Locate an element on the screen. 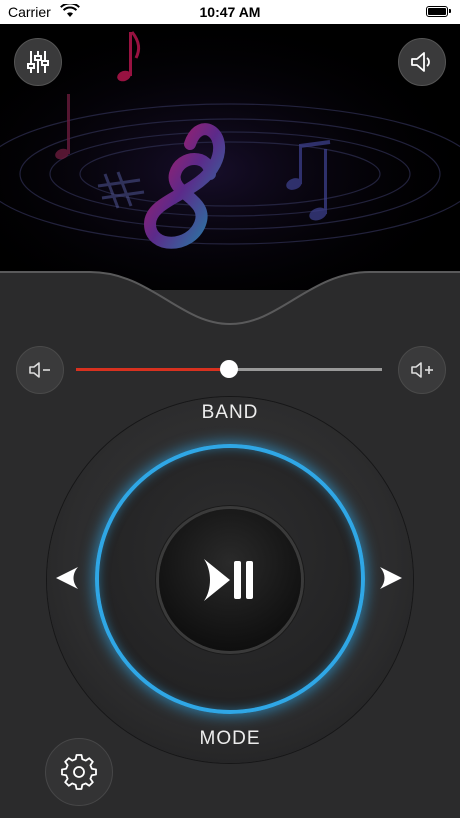  volume-slider is located at coordinates (229, 369).